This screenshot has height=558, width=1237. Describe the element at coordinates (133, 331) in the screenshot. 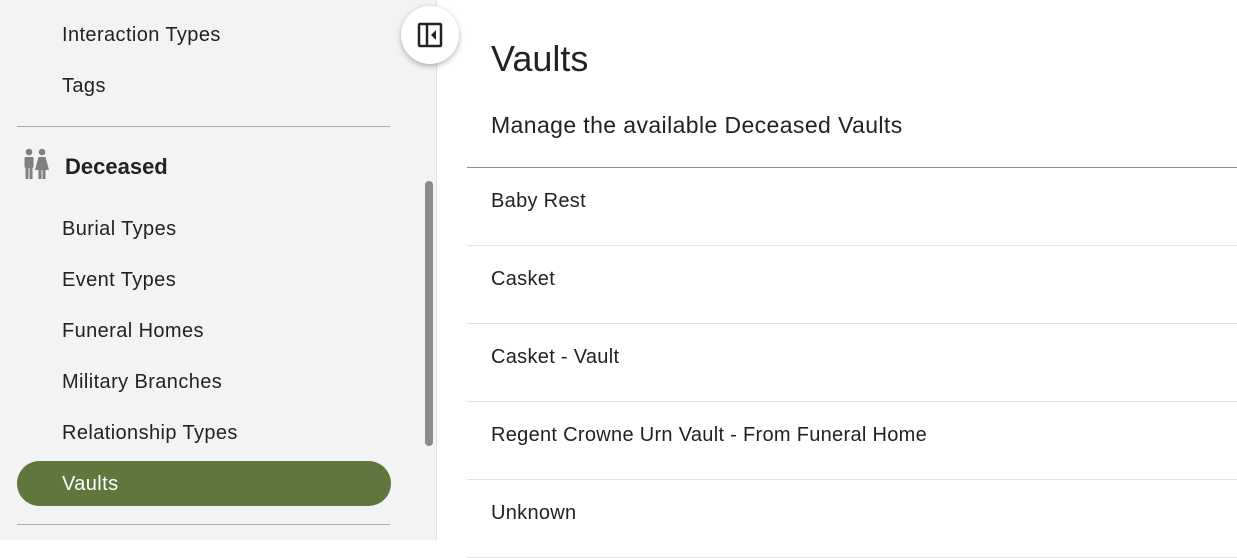

I see `sidebar-item-funeral-homes: Funeral Homes` at that location.